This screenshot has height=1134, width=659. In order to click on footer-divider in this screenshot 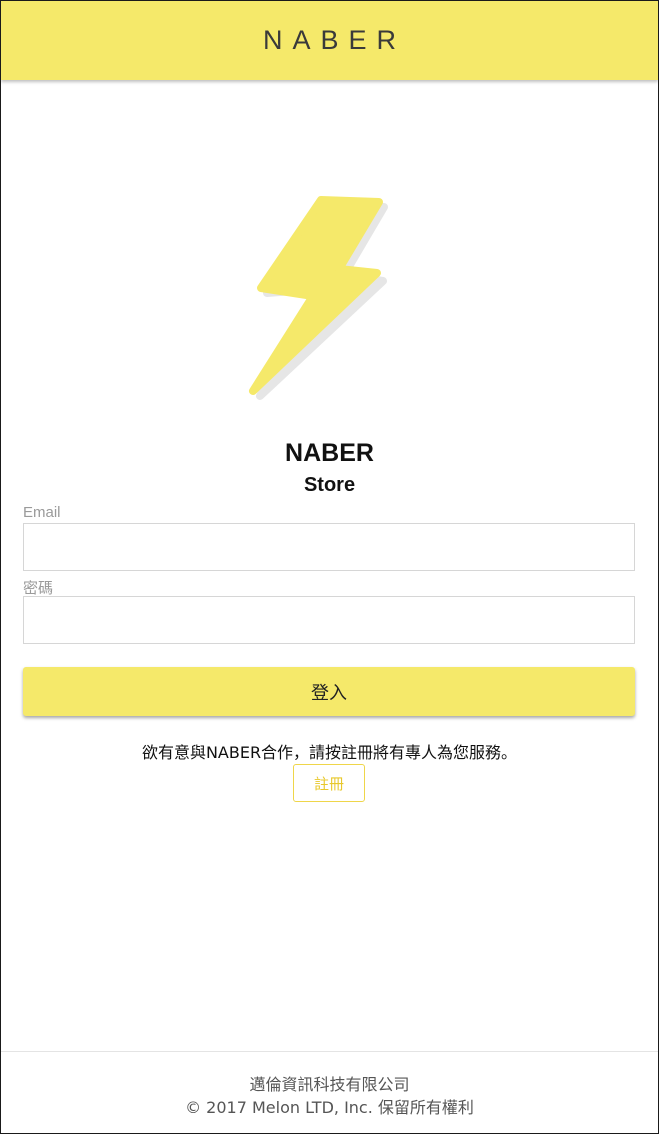, I will do `click(329, 1051)`.